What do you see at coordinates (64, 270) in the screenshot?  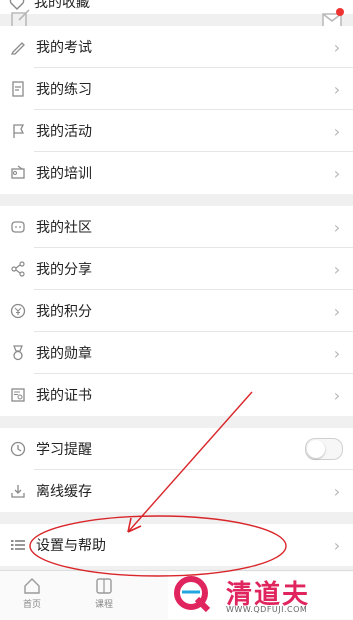 I see `menu-item-label: 我的分享` at bounding box center [64, 270].